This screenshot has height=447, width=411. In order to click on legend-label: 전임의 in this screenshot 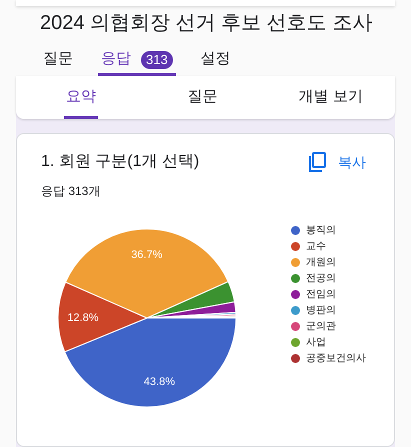, I will do `click(321, 295)`.